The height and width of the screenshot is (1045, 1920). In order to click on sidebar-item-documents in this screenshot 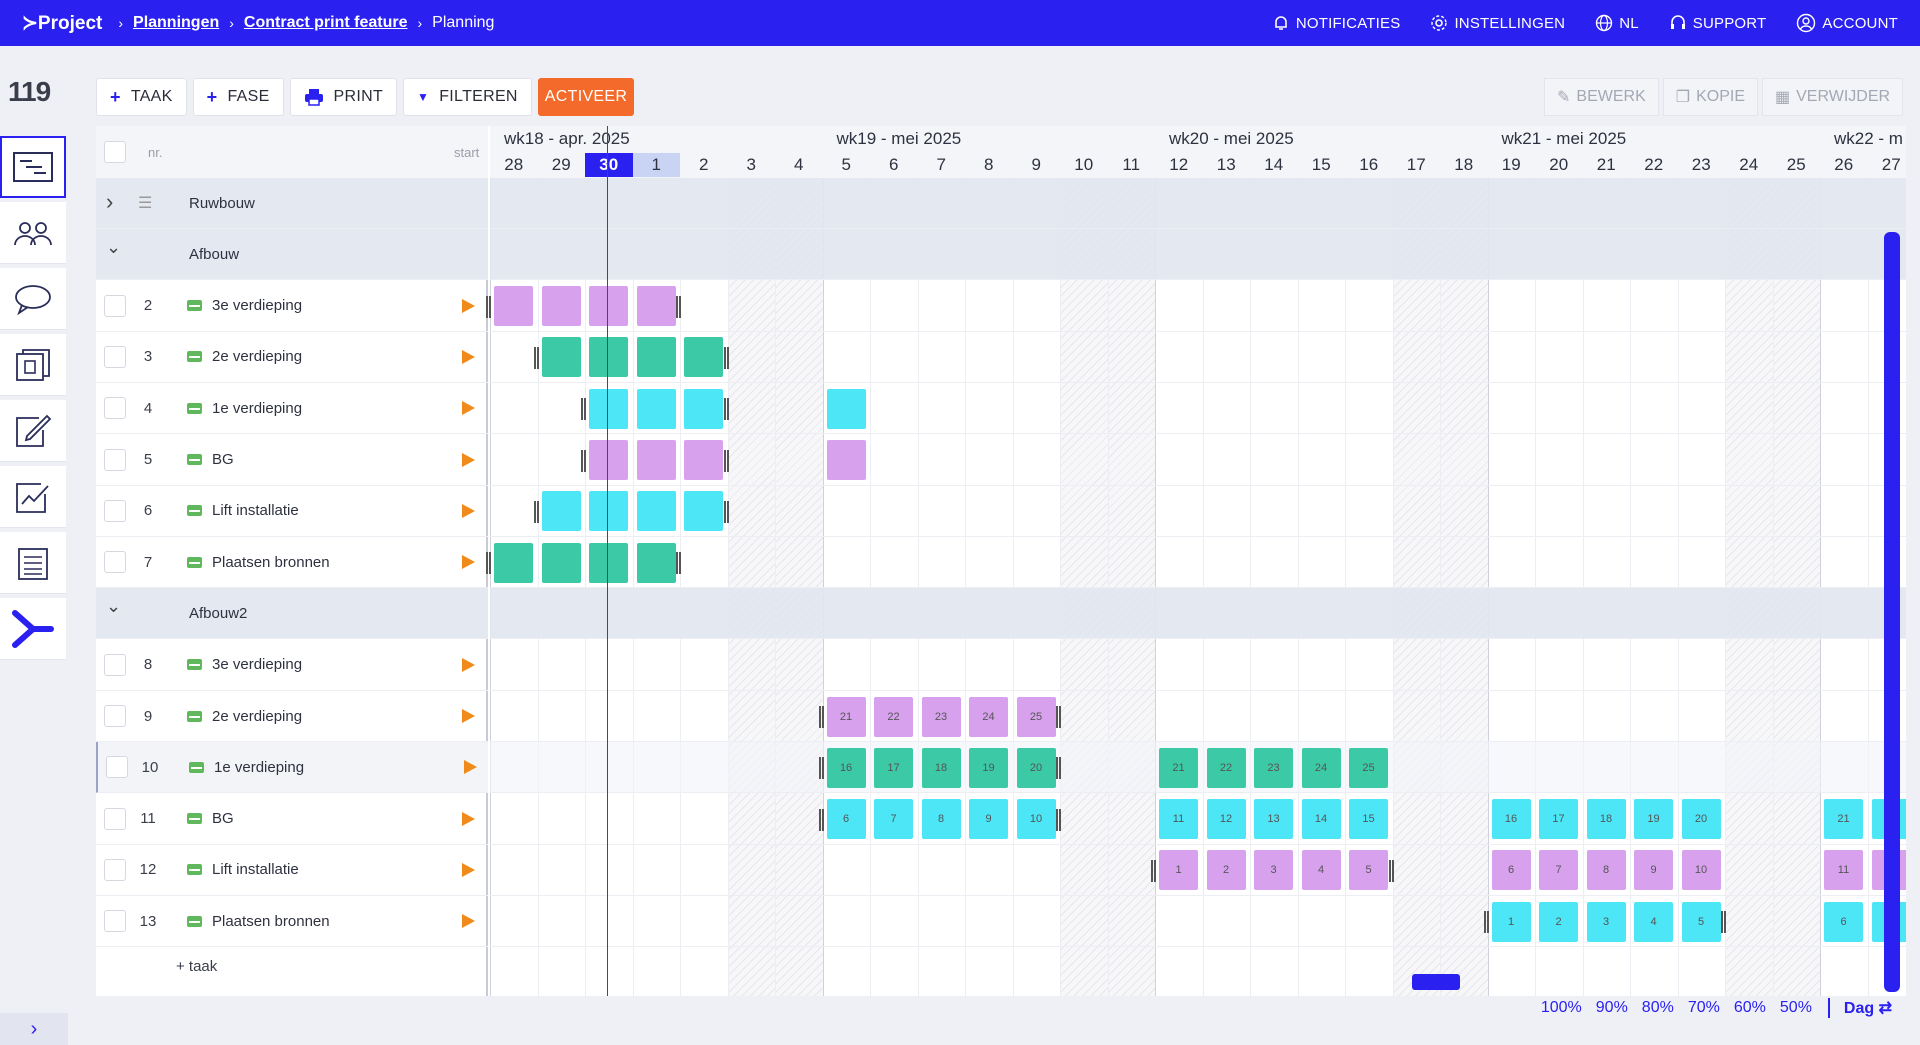, I will do `click(33, 365)`.